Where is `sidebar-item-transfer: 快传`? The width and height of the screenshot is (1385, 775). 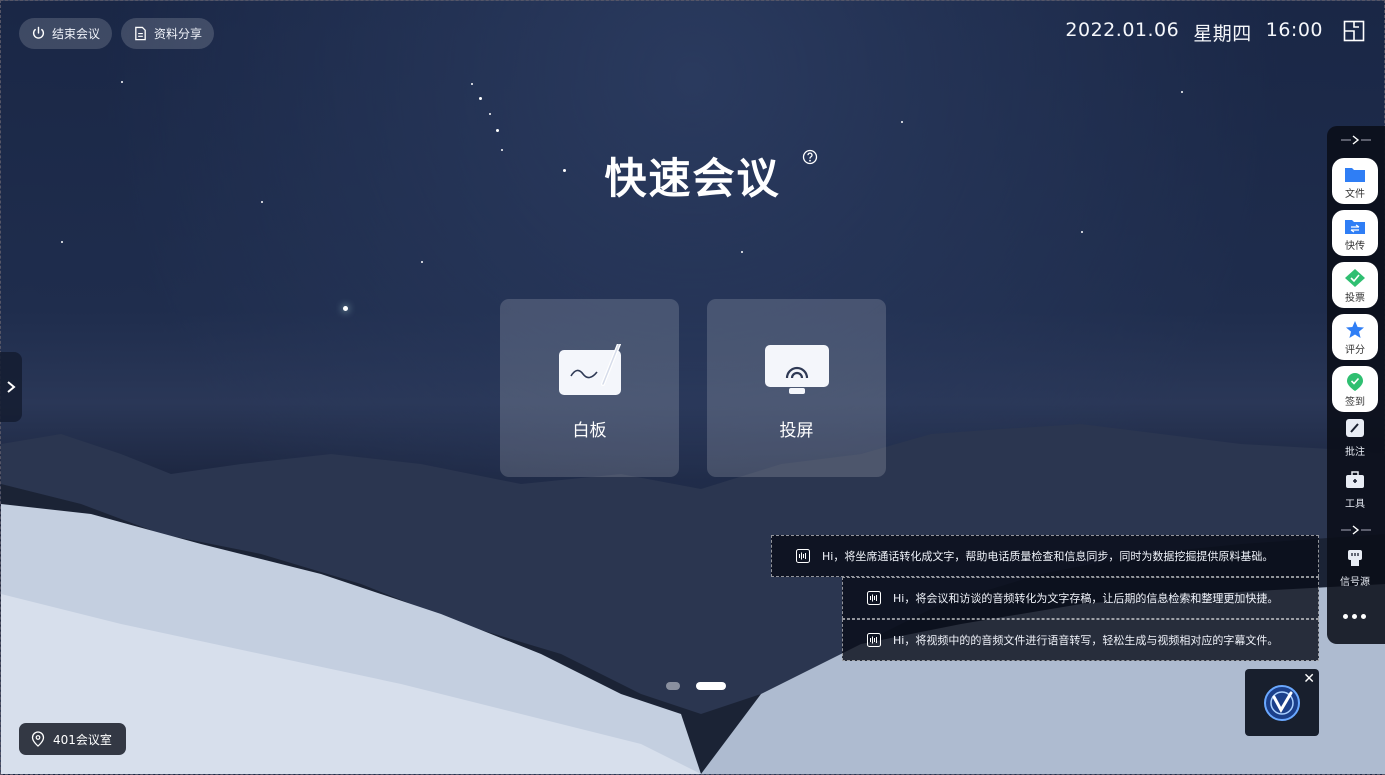 sidebar-item-transfer: 快传 is located at coordinates (1355, 233).